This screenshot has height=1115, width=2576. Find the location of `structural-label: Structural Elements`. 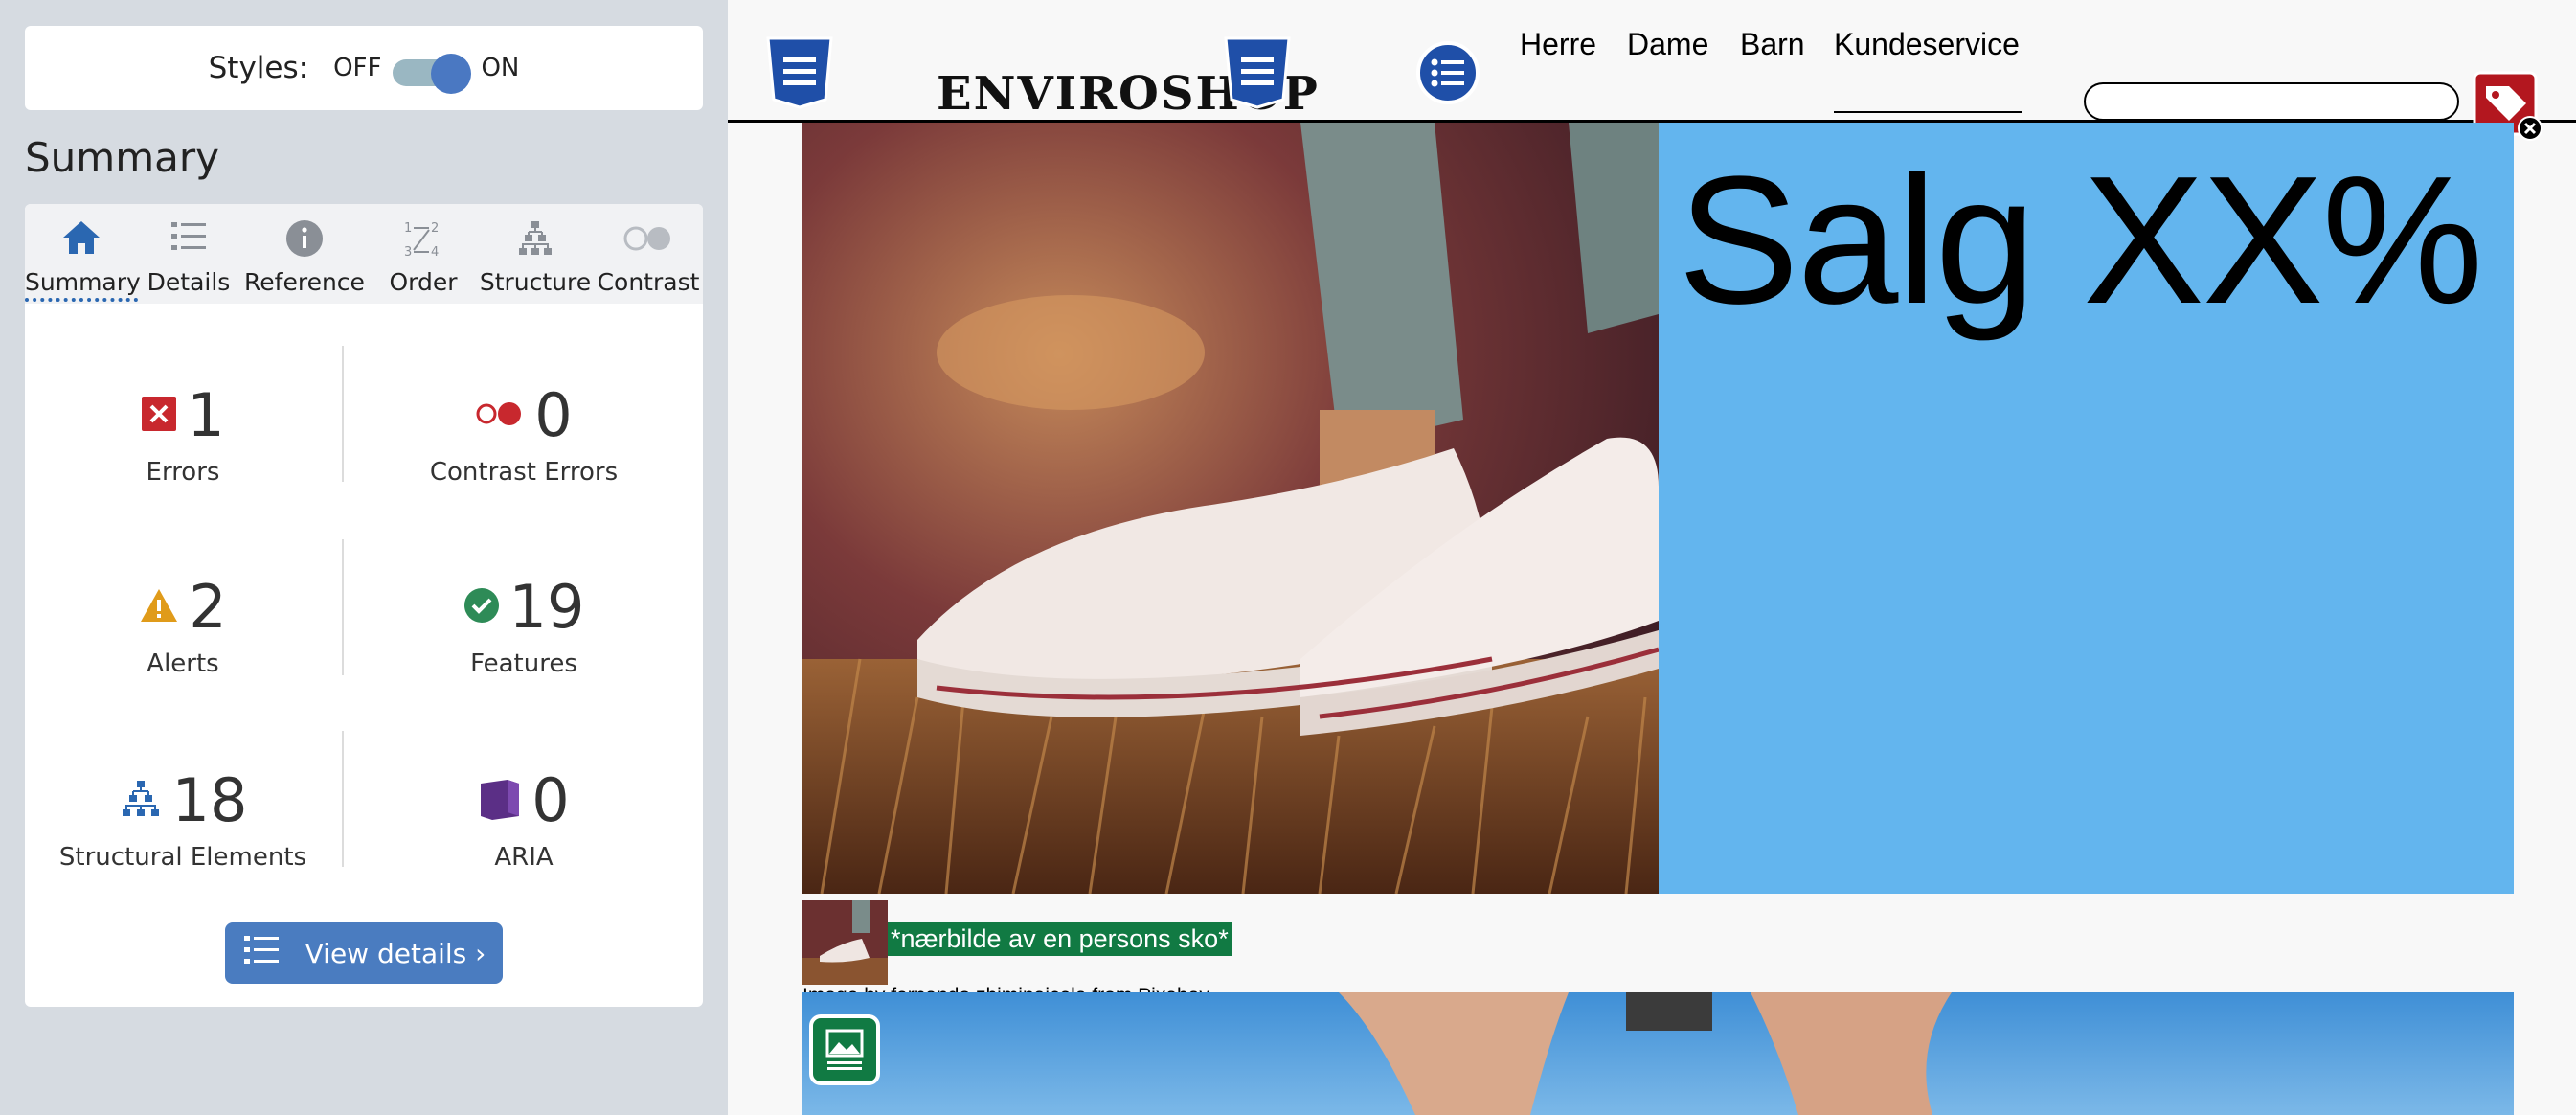

structural-label: Structural Elements is located at coordinates (182, 858).